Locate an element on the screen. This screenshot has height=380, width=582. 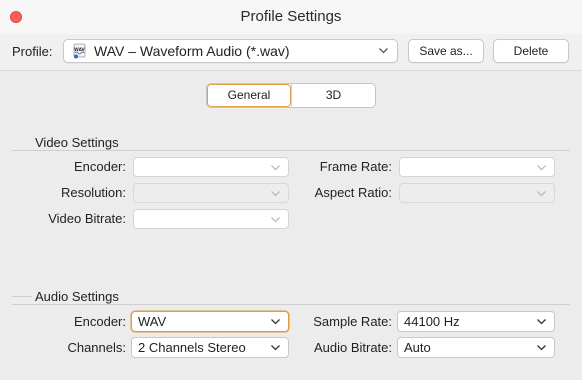
profile-label: Profile: is located at coordinates (32, 51).